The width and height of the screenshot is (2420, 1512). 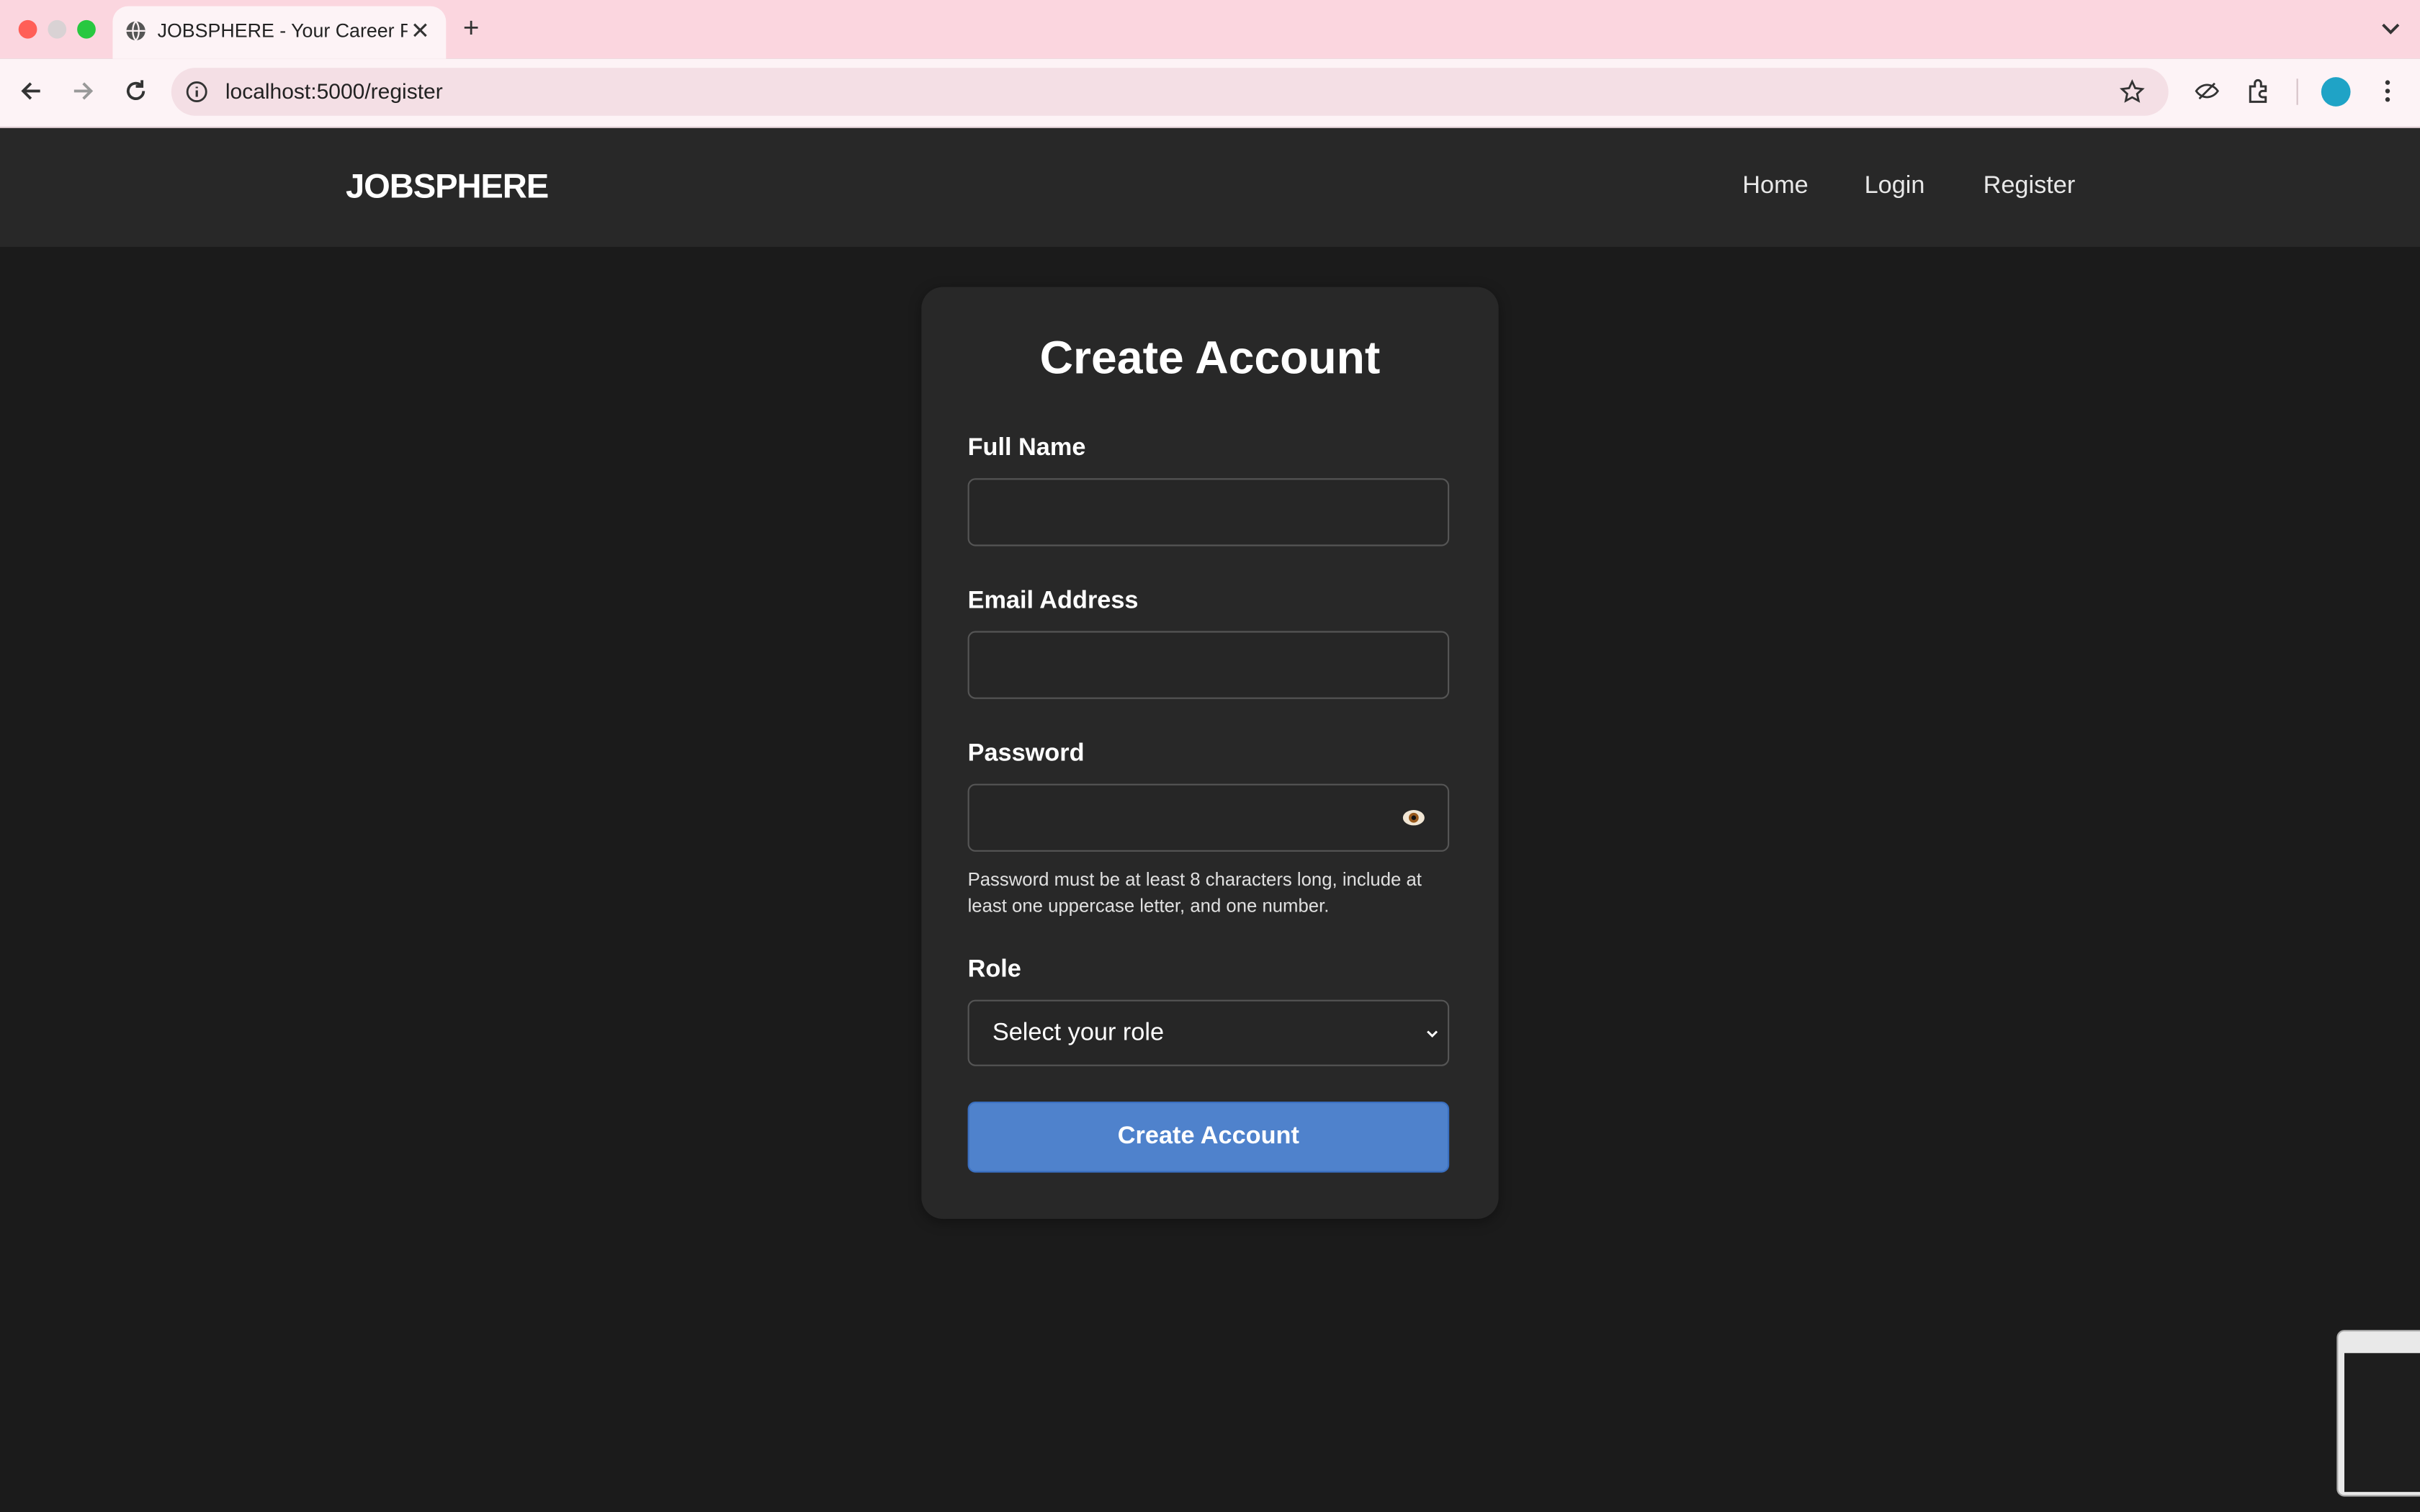 What do you see at coordinates (1210, 358) in the screenshot?
I see `page-title: Create Account` at bounding box center [1210, 358].